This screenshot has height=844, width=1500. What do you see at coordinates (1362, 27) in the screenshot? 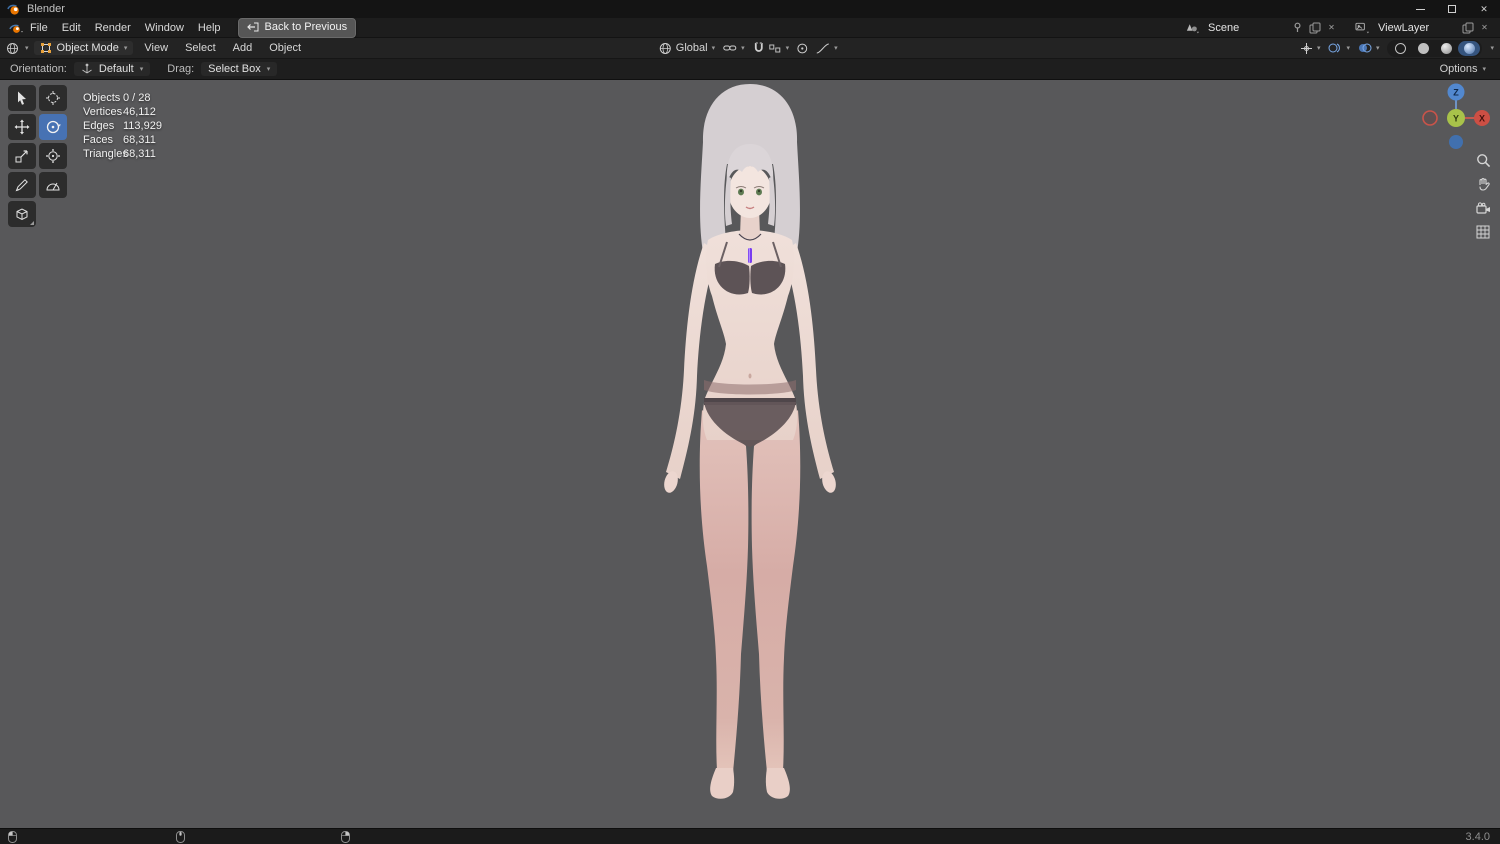
I see `viewlayer-browse-icon` at bounding box center [1362, 27].